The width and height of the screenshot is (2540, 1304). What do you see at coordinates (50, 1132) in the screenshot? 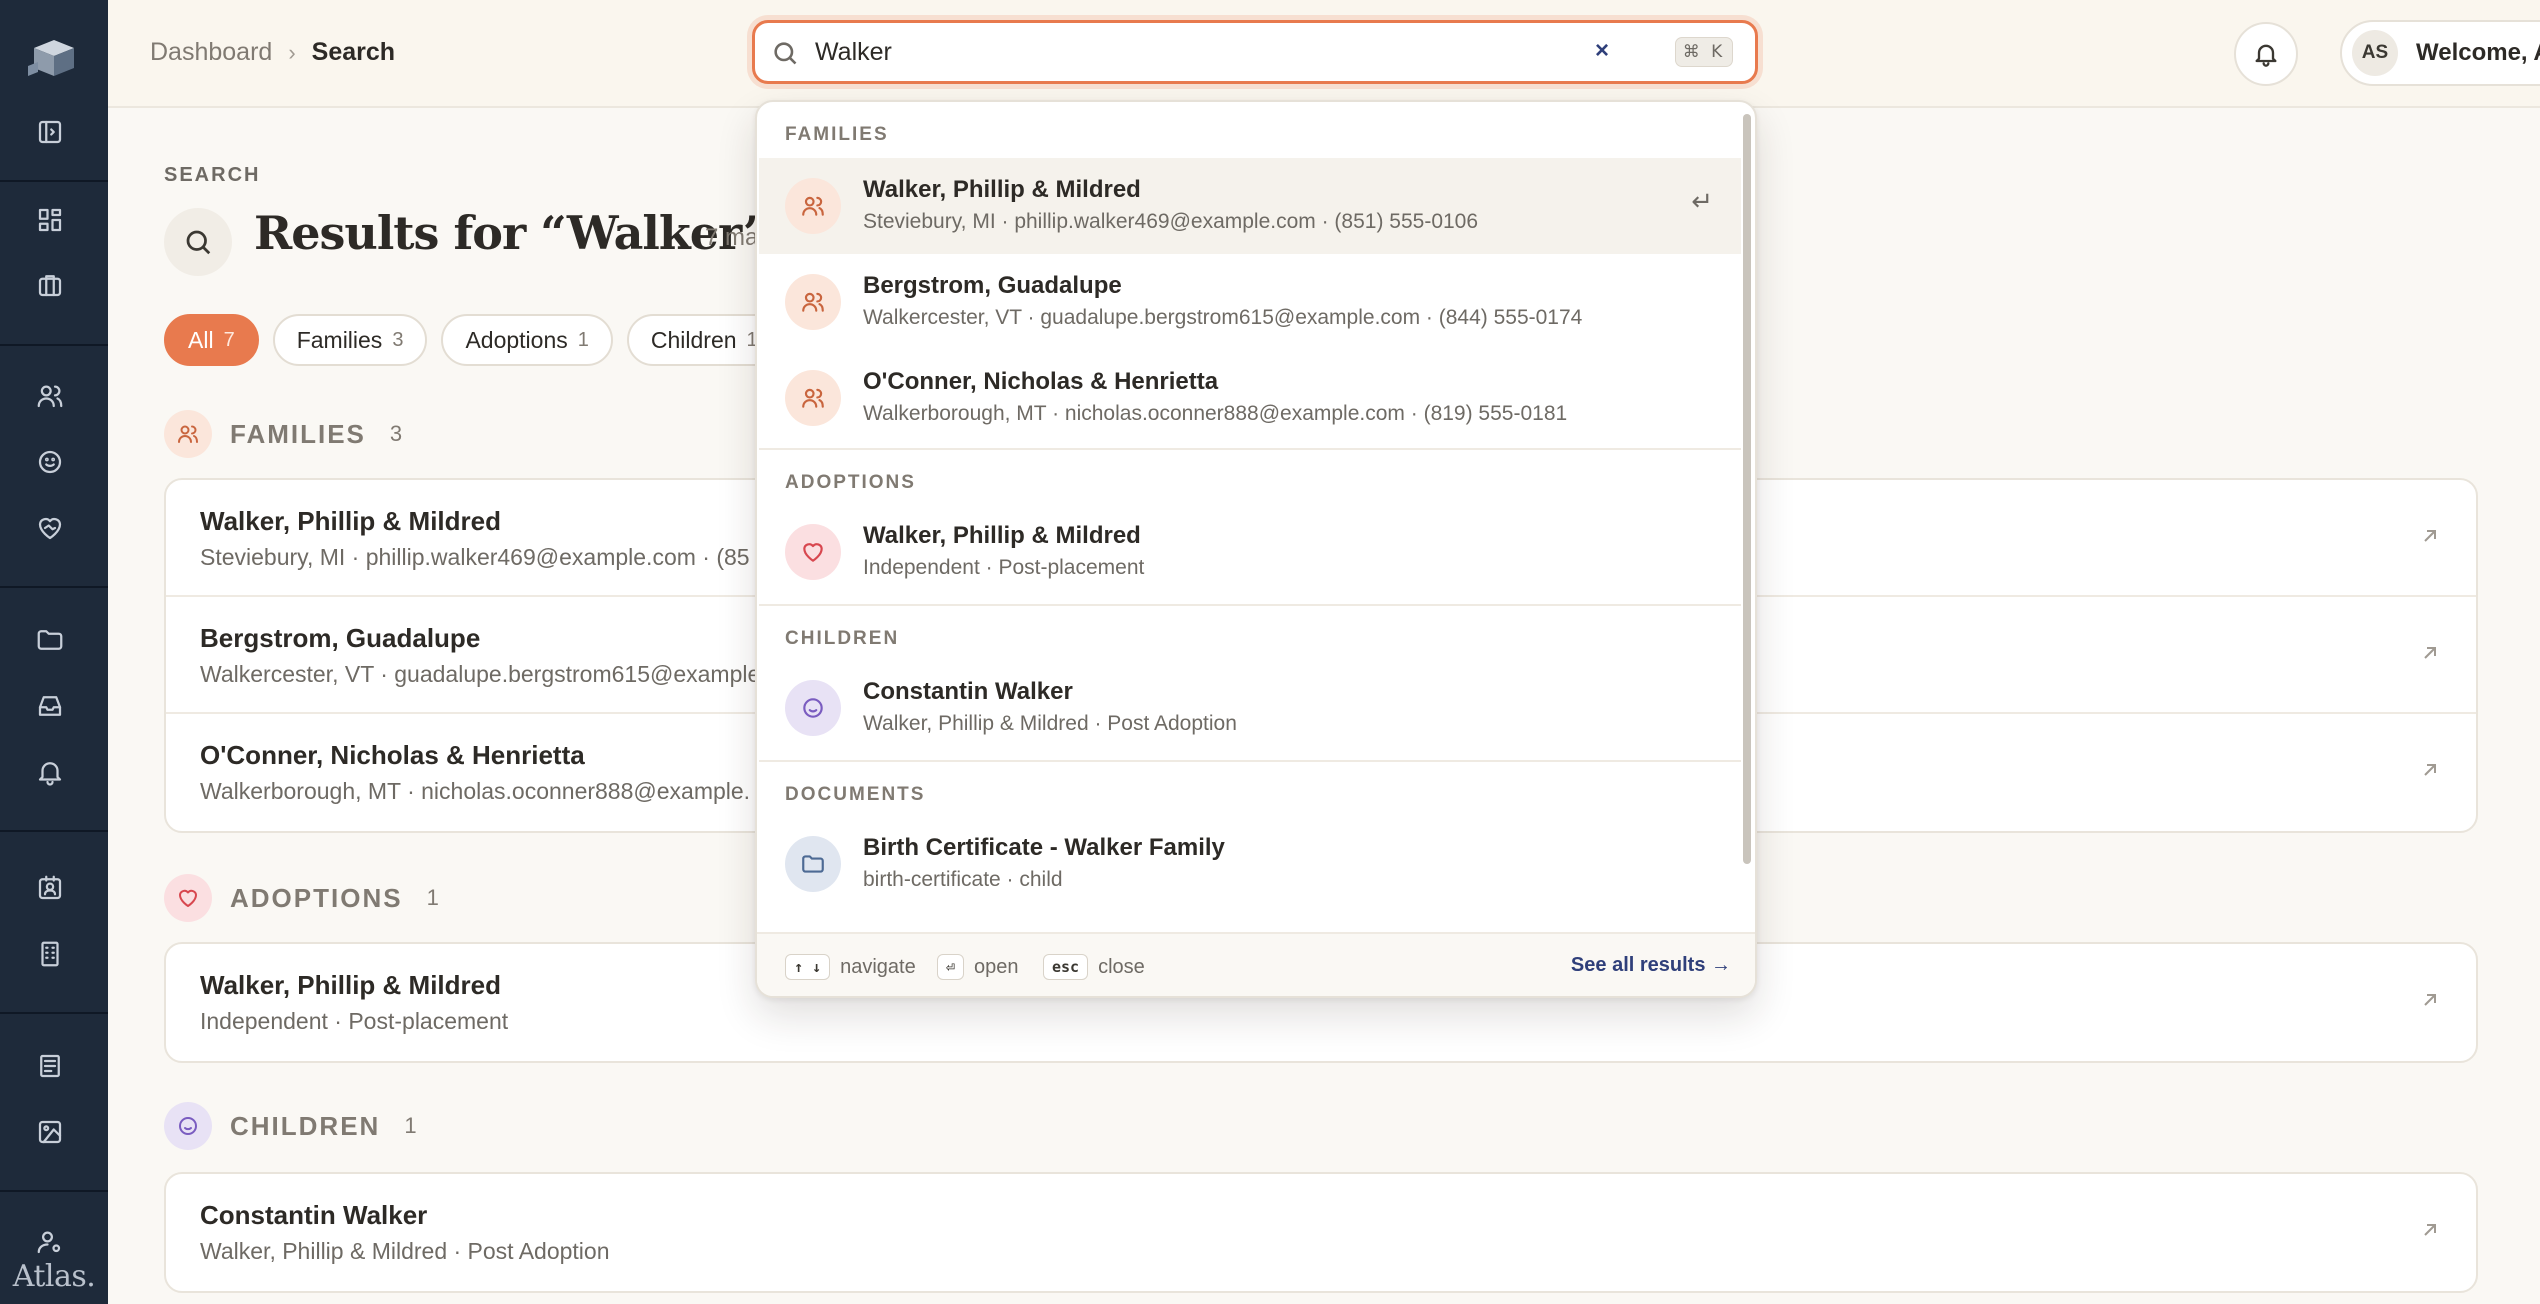
I see `image-icon` at bounding box center [50, 1132].